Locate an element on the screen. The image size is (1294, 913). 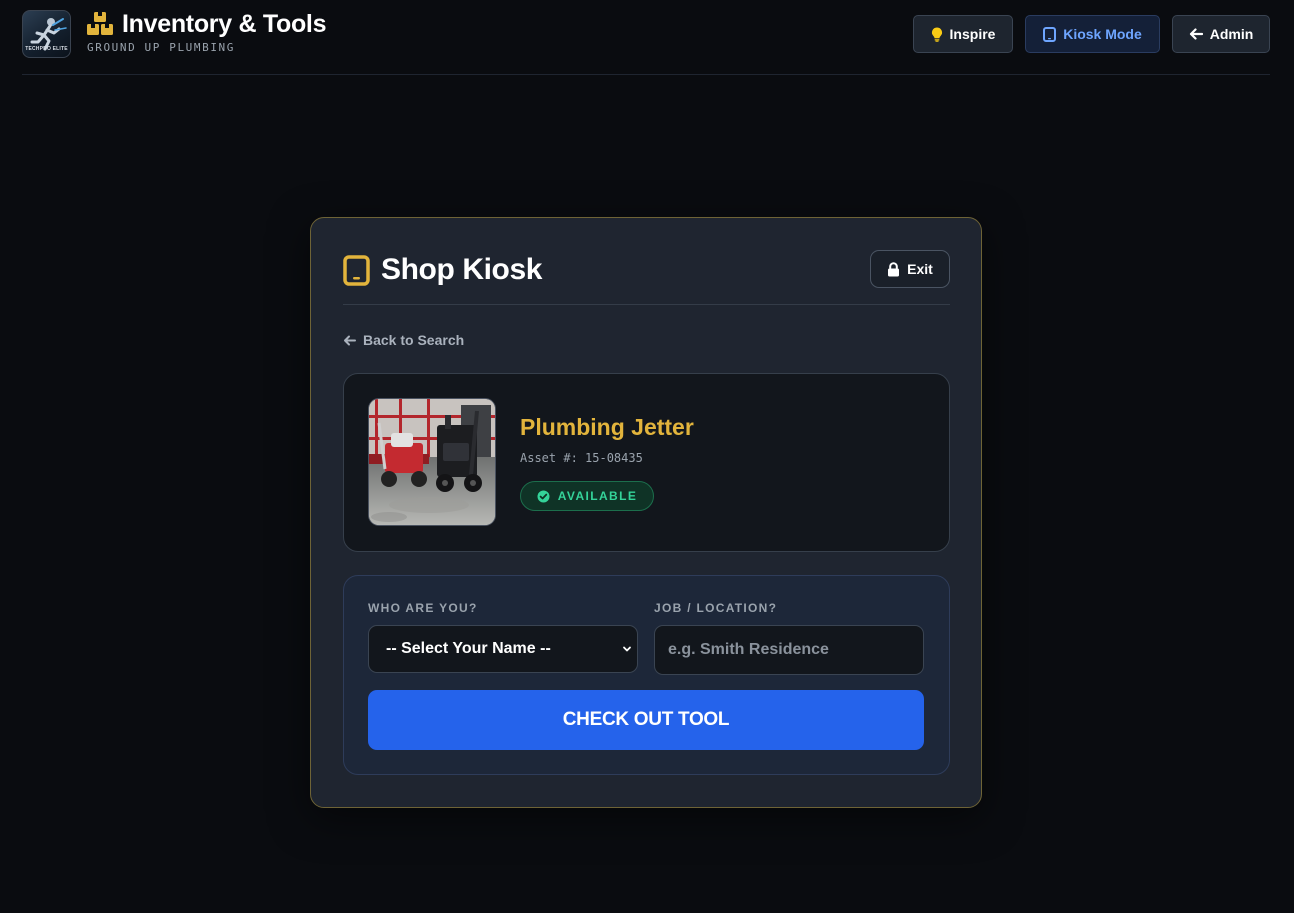
status-badge: AVAILABLE is located at coordinates (587, 496).